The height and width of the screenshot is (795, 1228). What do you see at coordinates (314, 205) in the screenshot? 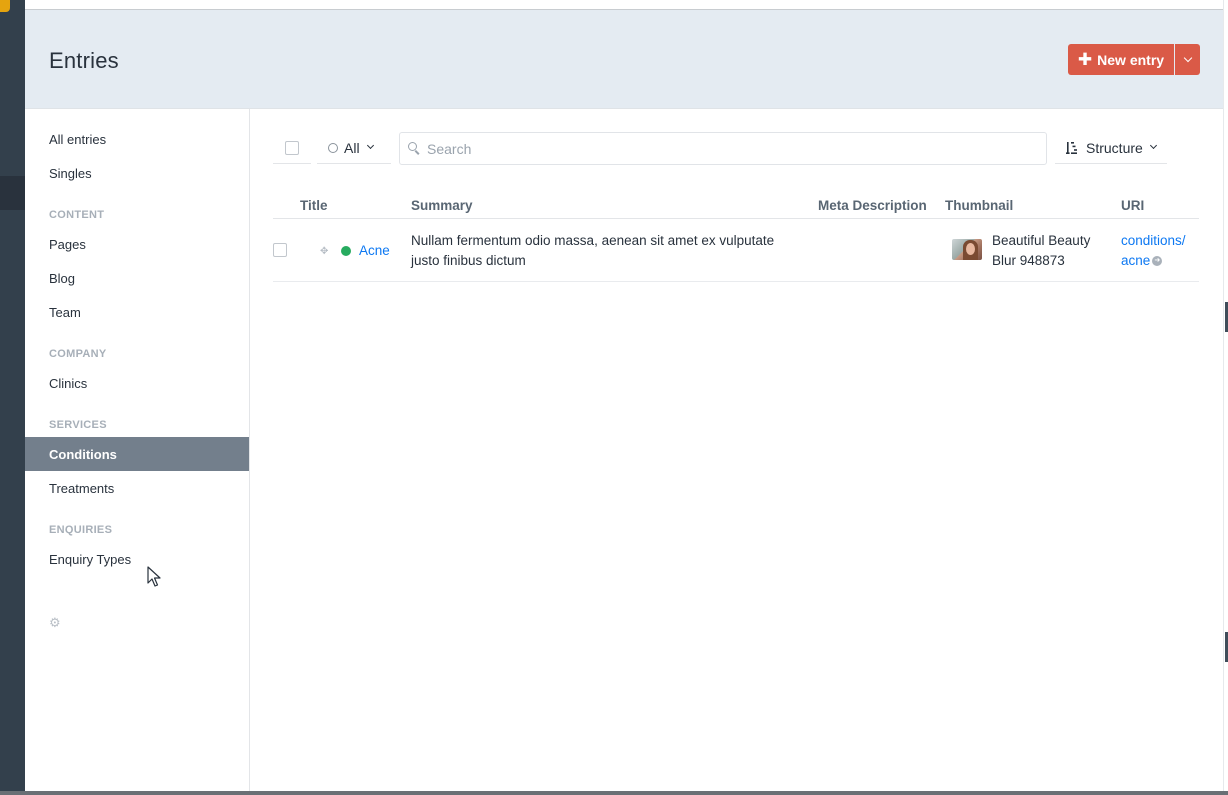
I see `column-header-title: Title` at bounding box center [314, 205].